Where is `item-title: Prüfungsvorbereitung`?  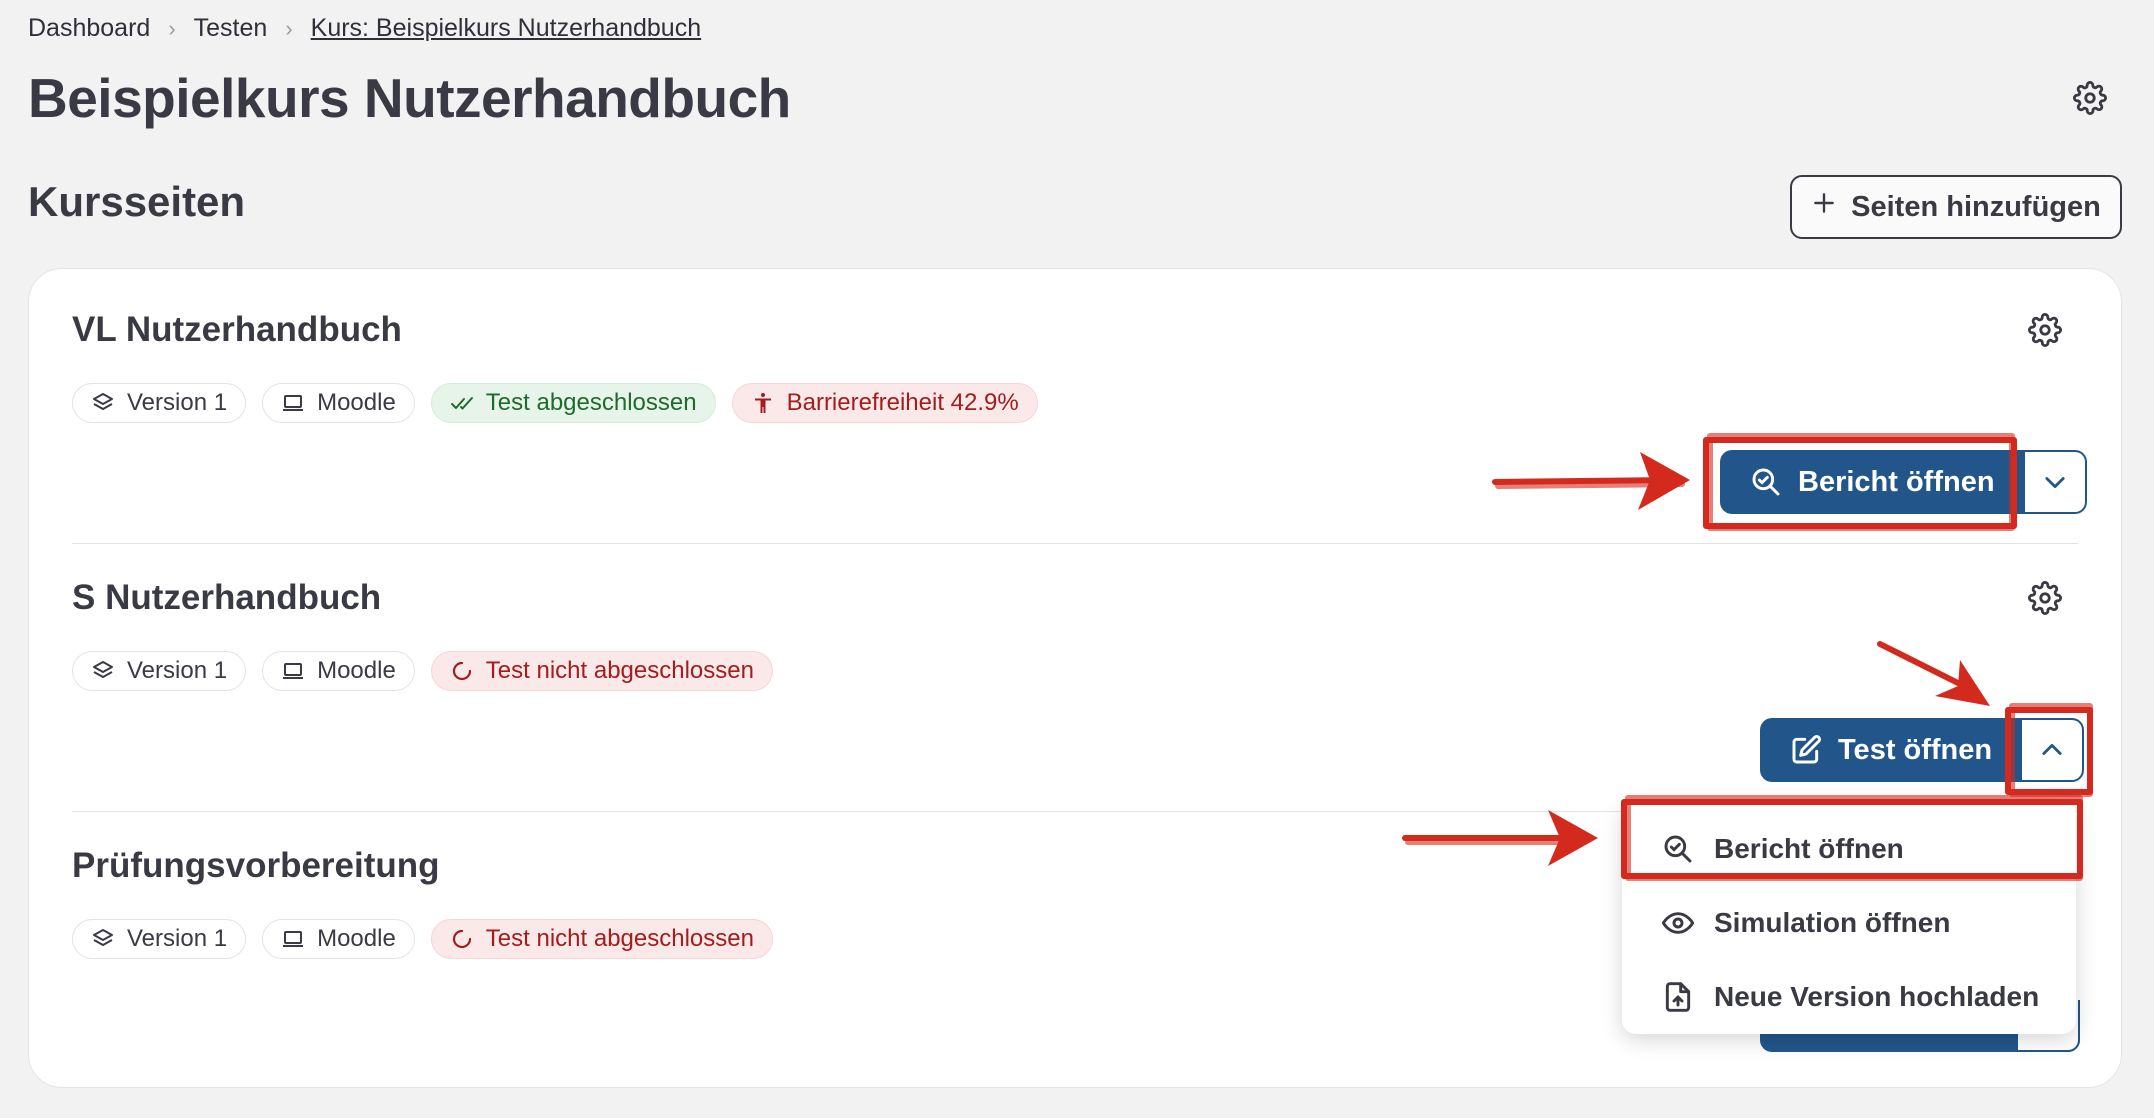 item-title: Prüfungsvorbereitung is located at coordinates (256, 865).